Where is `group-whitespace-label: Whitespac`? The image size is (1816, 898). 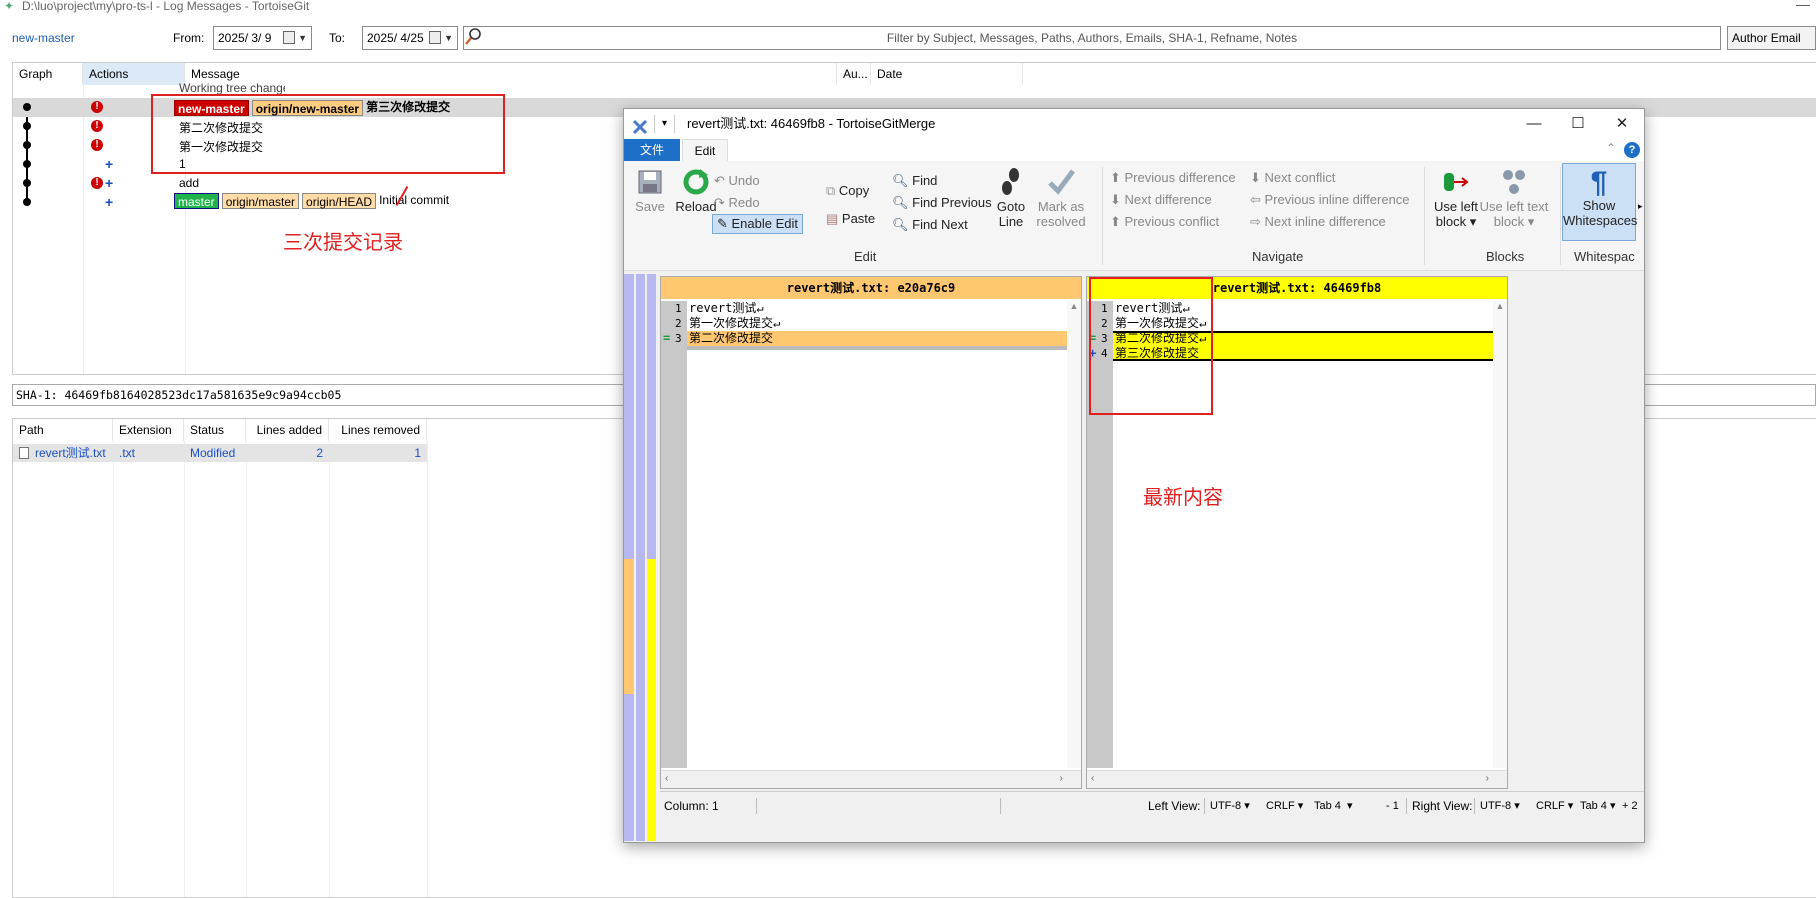 group-whitespace-label: Whitespac is located at coordinates (1604, 256).